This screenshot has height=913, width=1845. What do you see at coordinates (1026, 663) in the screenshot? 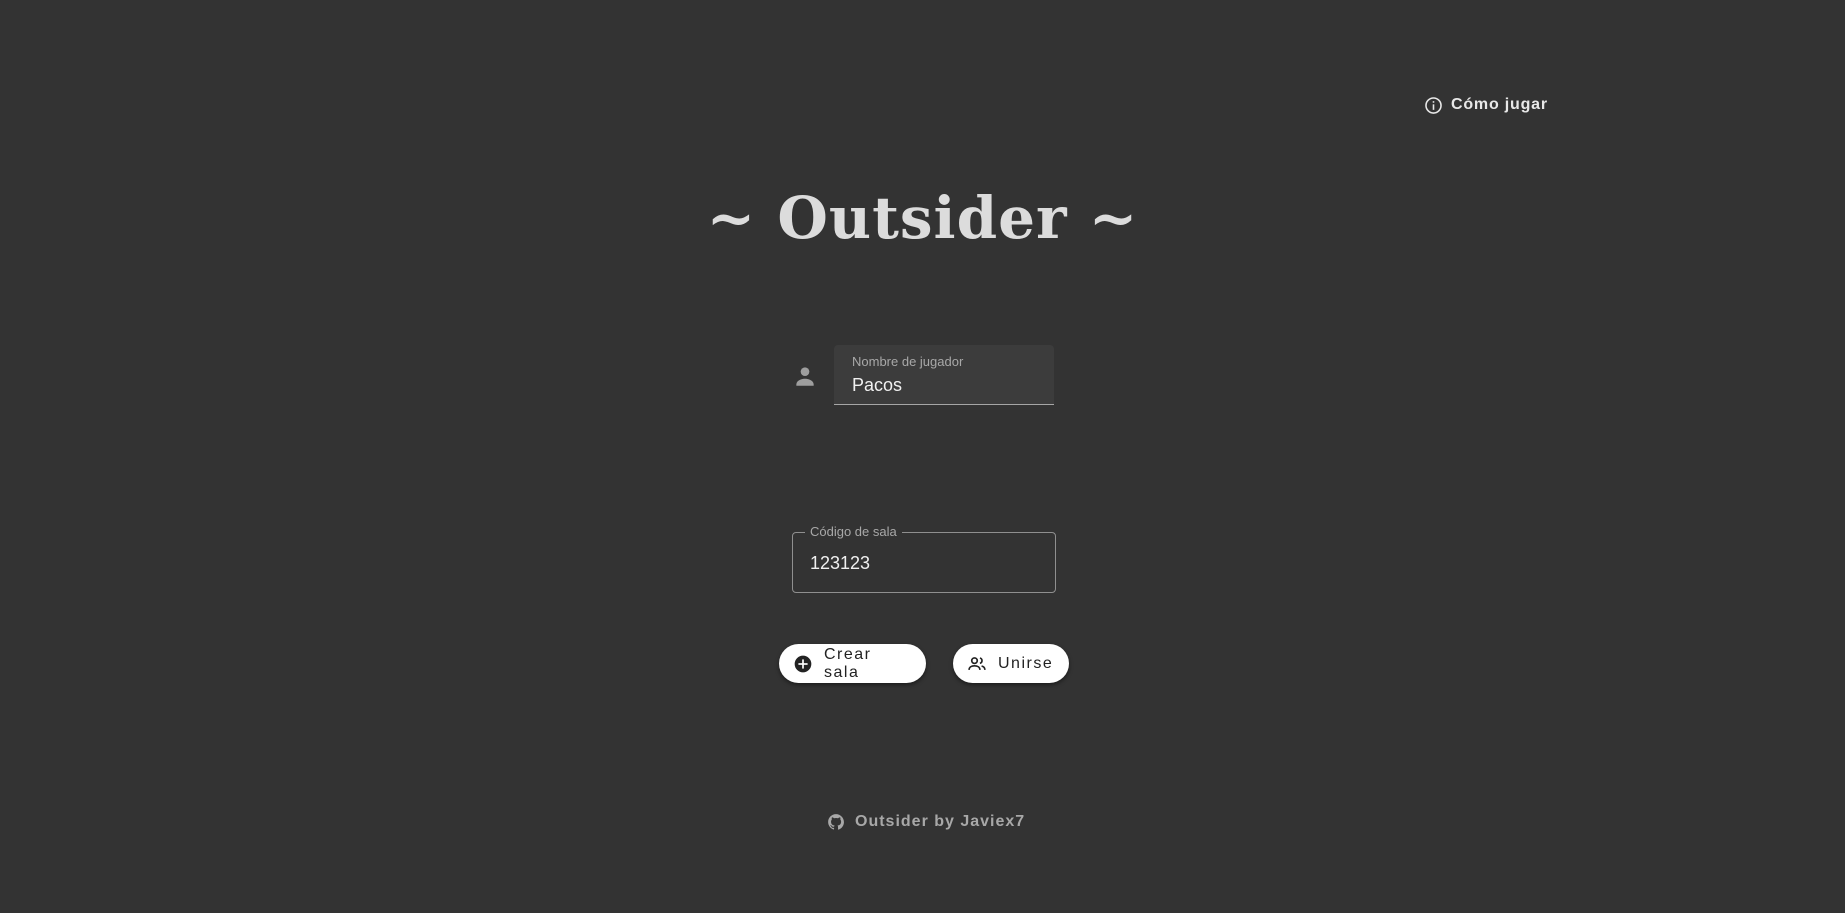
I see `join-label: Unirse` at bounding box center [1026, 663].